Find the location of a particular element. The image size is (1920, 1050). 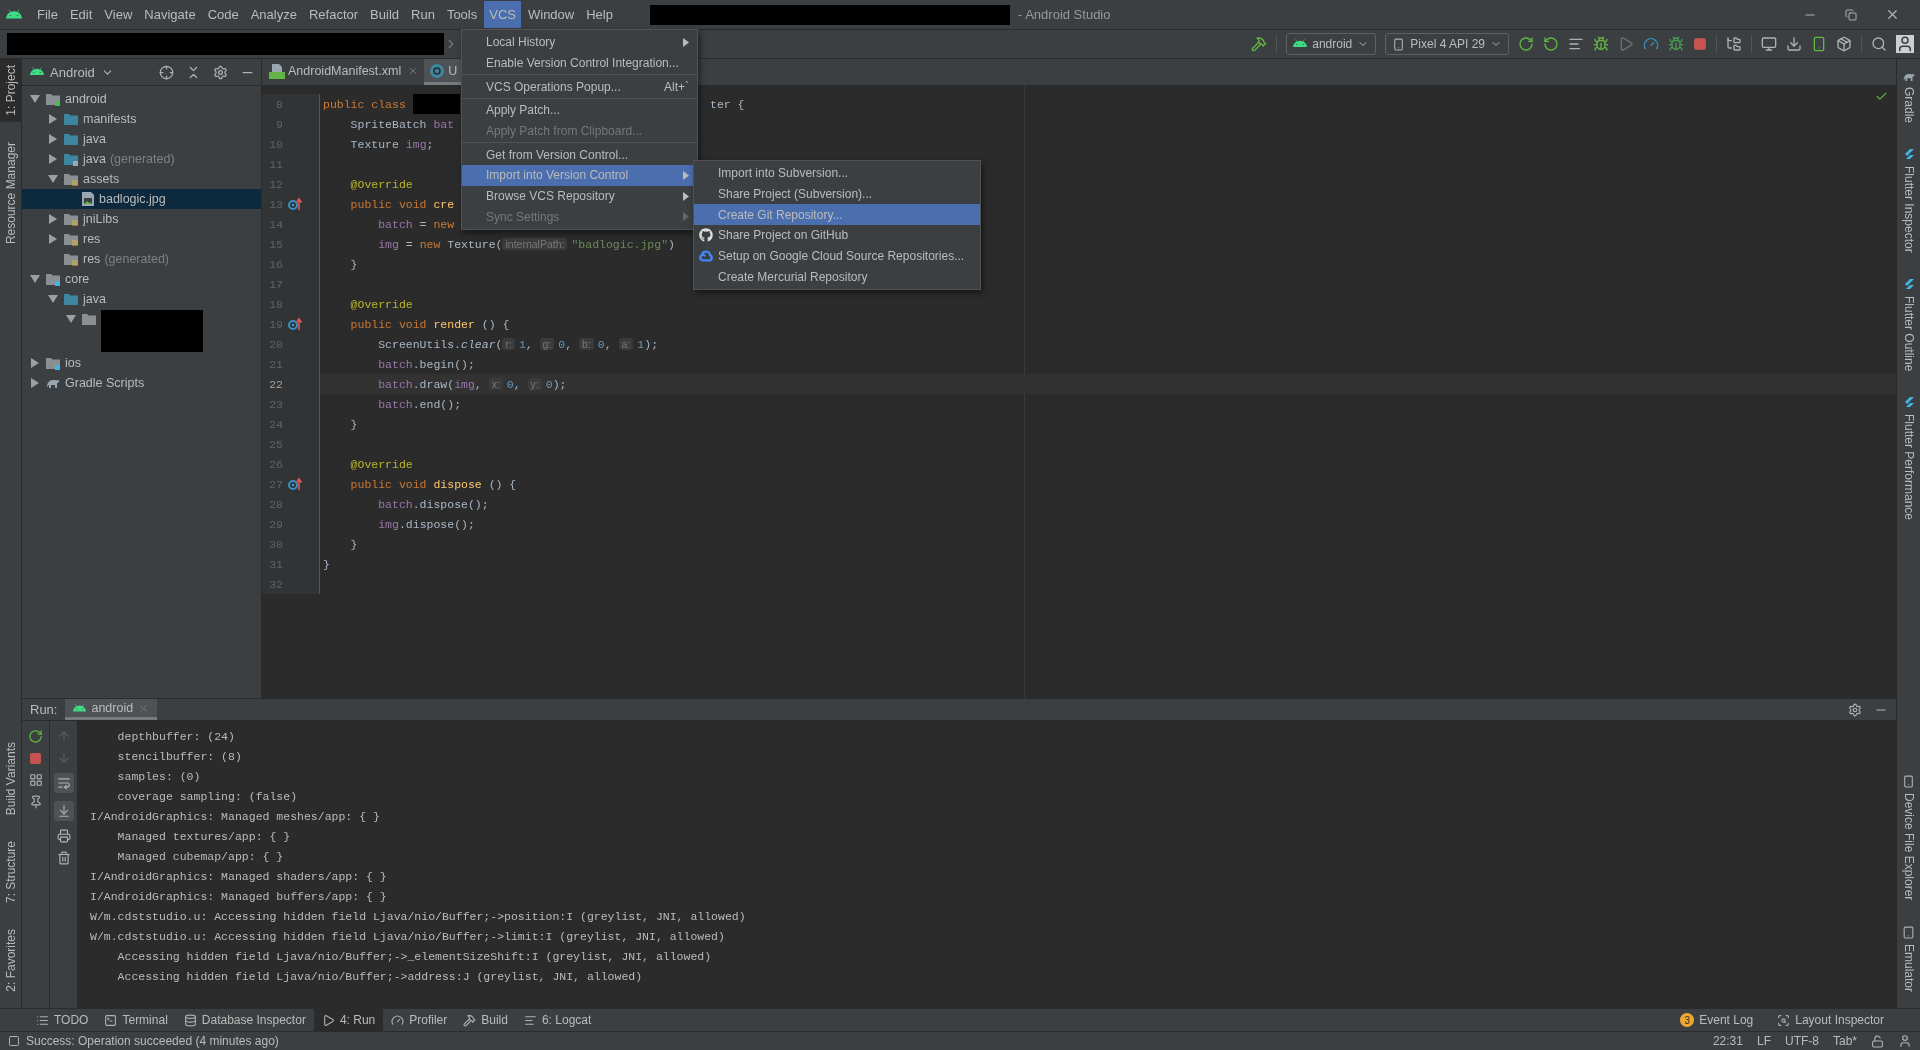

editor-tab: U is located at coordinates (443, 72).